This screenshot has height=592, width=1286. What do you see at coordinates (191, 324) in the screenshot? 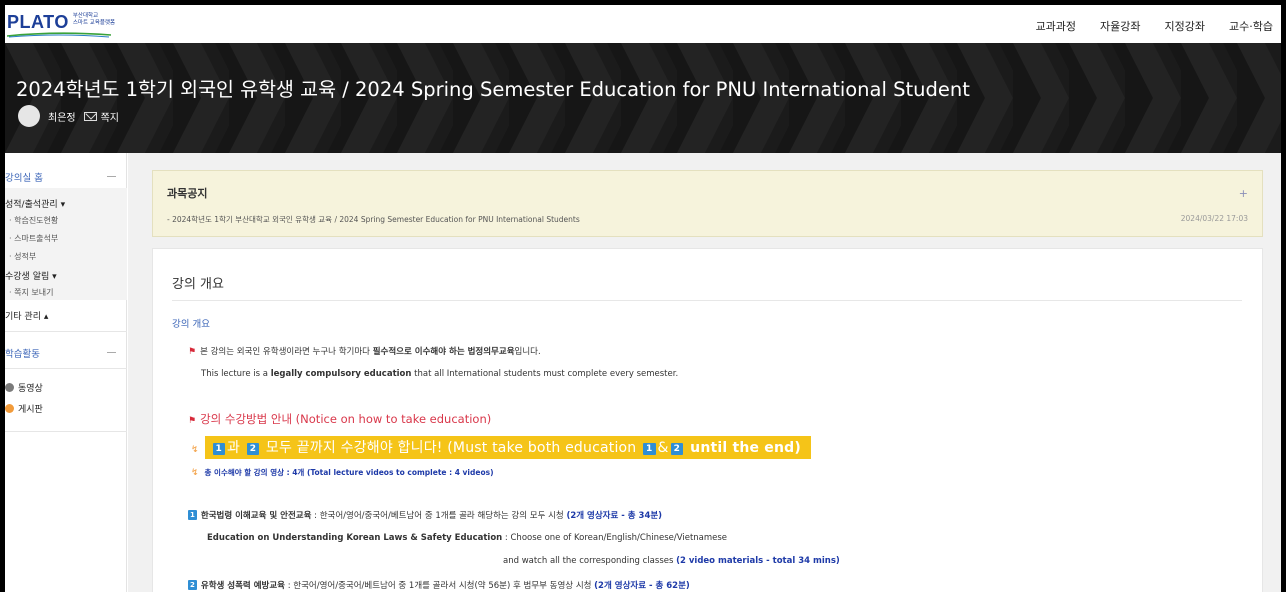
I see `section-subtitle: 강의 개요` at bounding box center [191, 324].